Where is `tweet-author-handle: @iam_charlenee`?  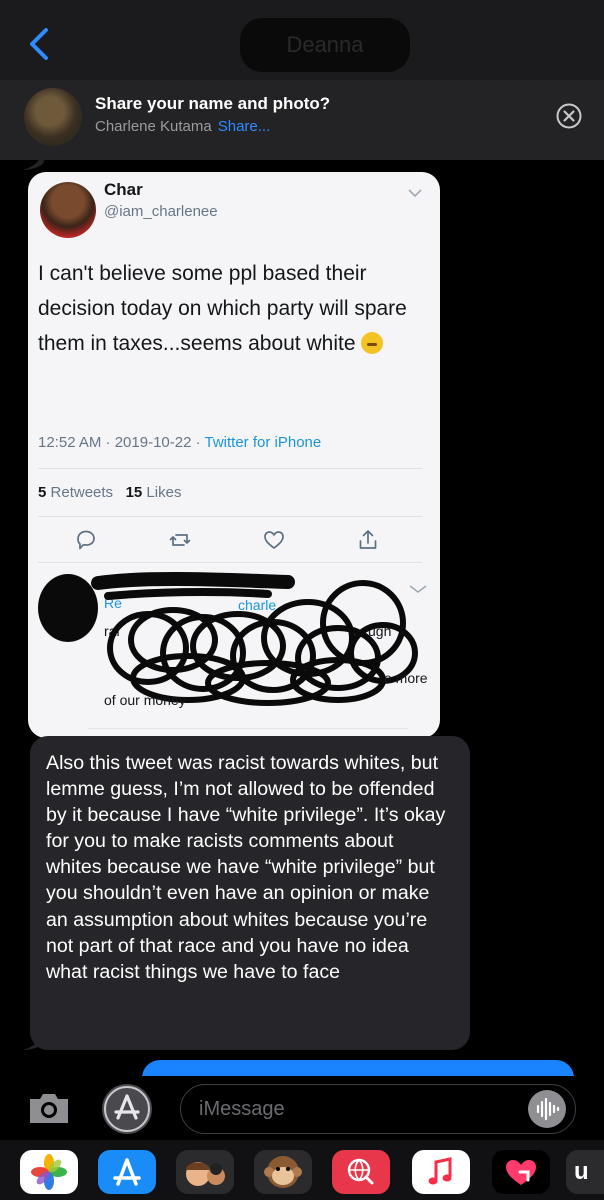 tweet-author-handle: @iam_charlenee is located at coordinates (161, 211).